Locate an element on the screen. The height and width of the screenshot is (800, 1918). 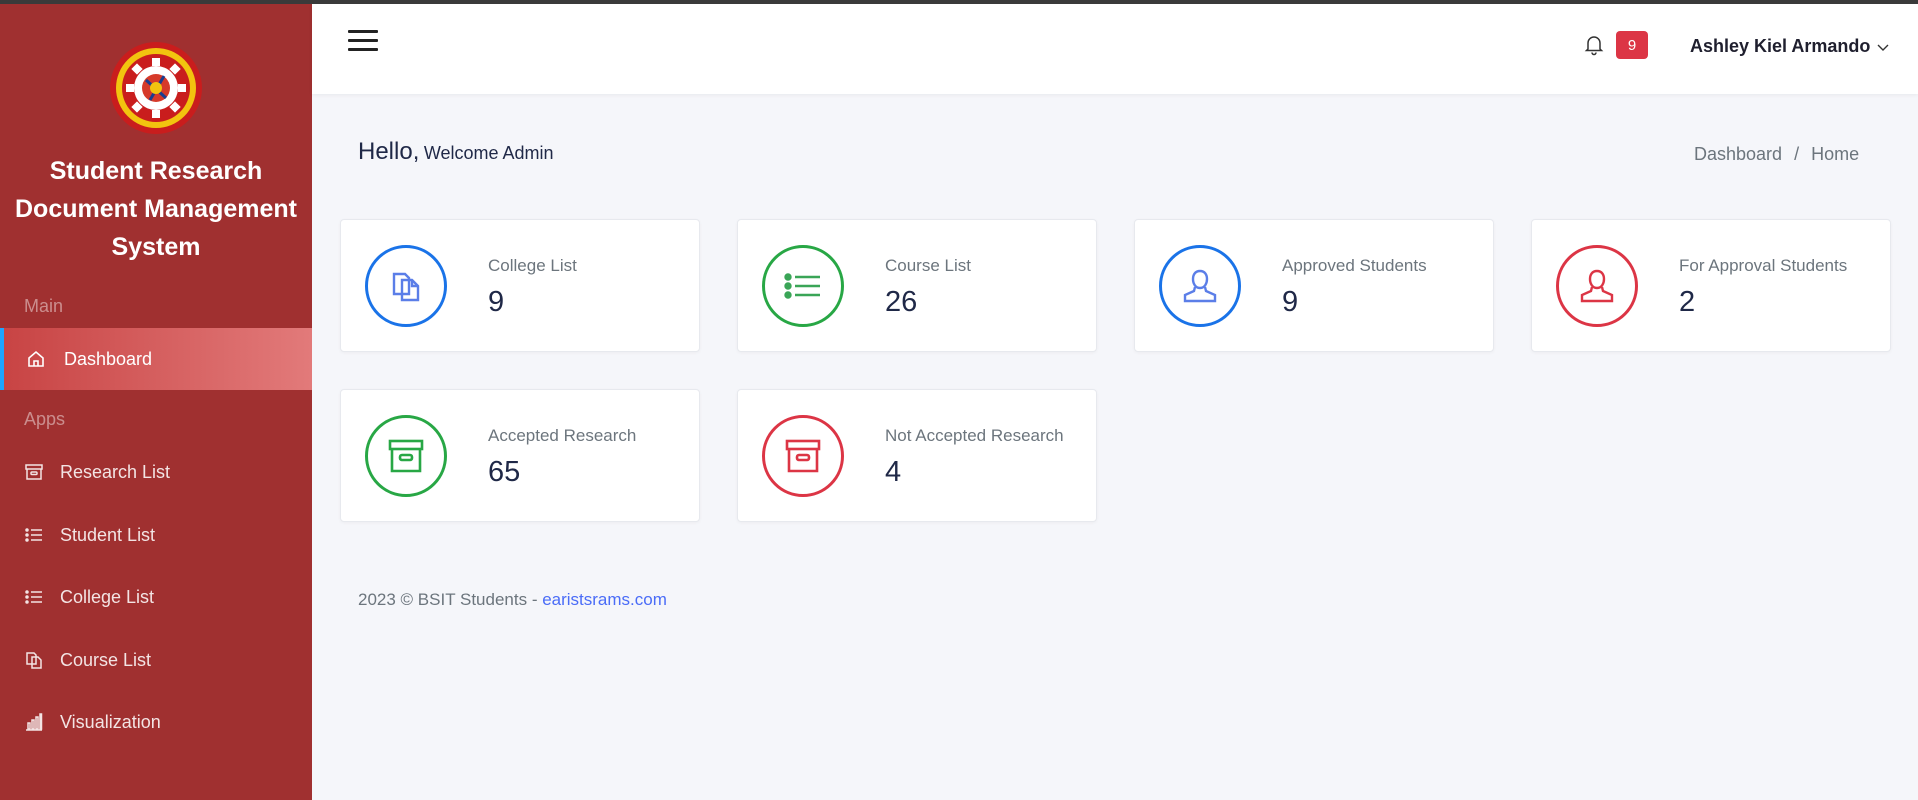
sidebar-item-label: Research List is located at coordinates (115, 471).